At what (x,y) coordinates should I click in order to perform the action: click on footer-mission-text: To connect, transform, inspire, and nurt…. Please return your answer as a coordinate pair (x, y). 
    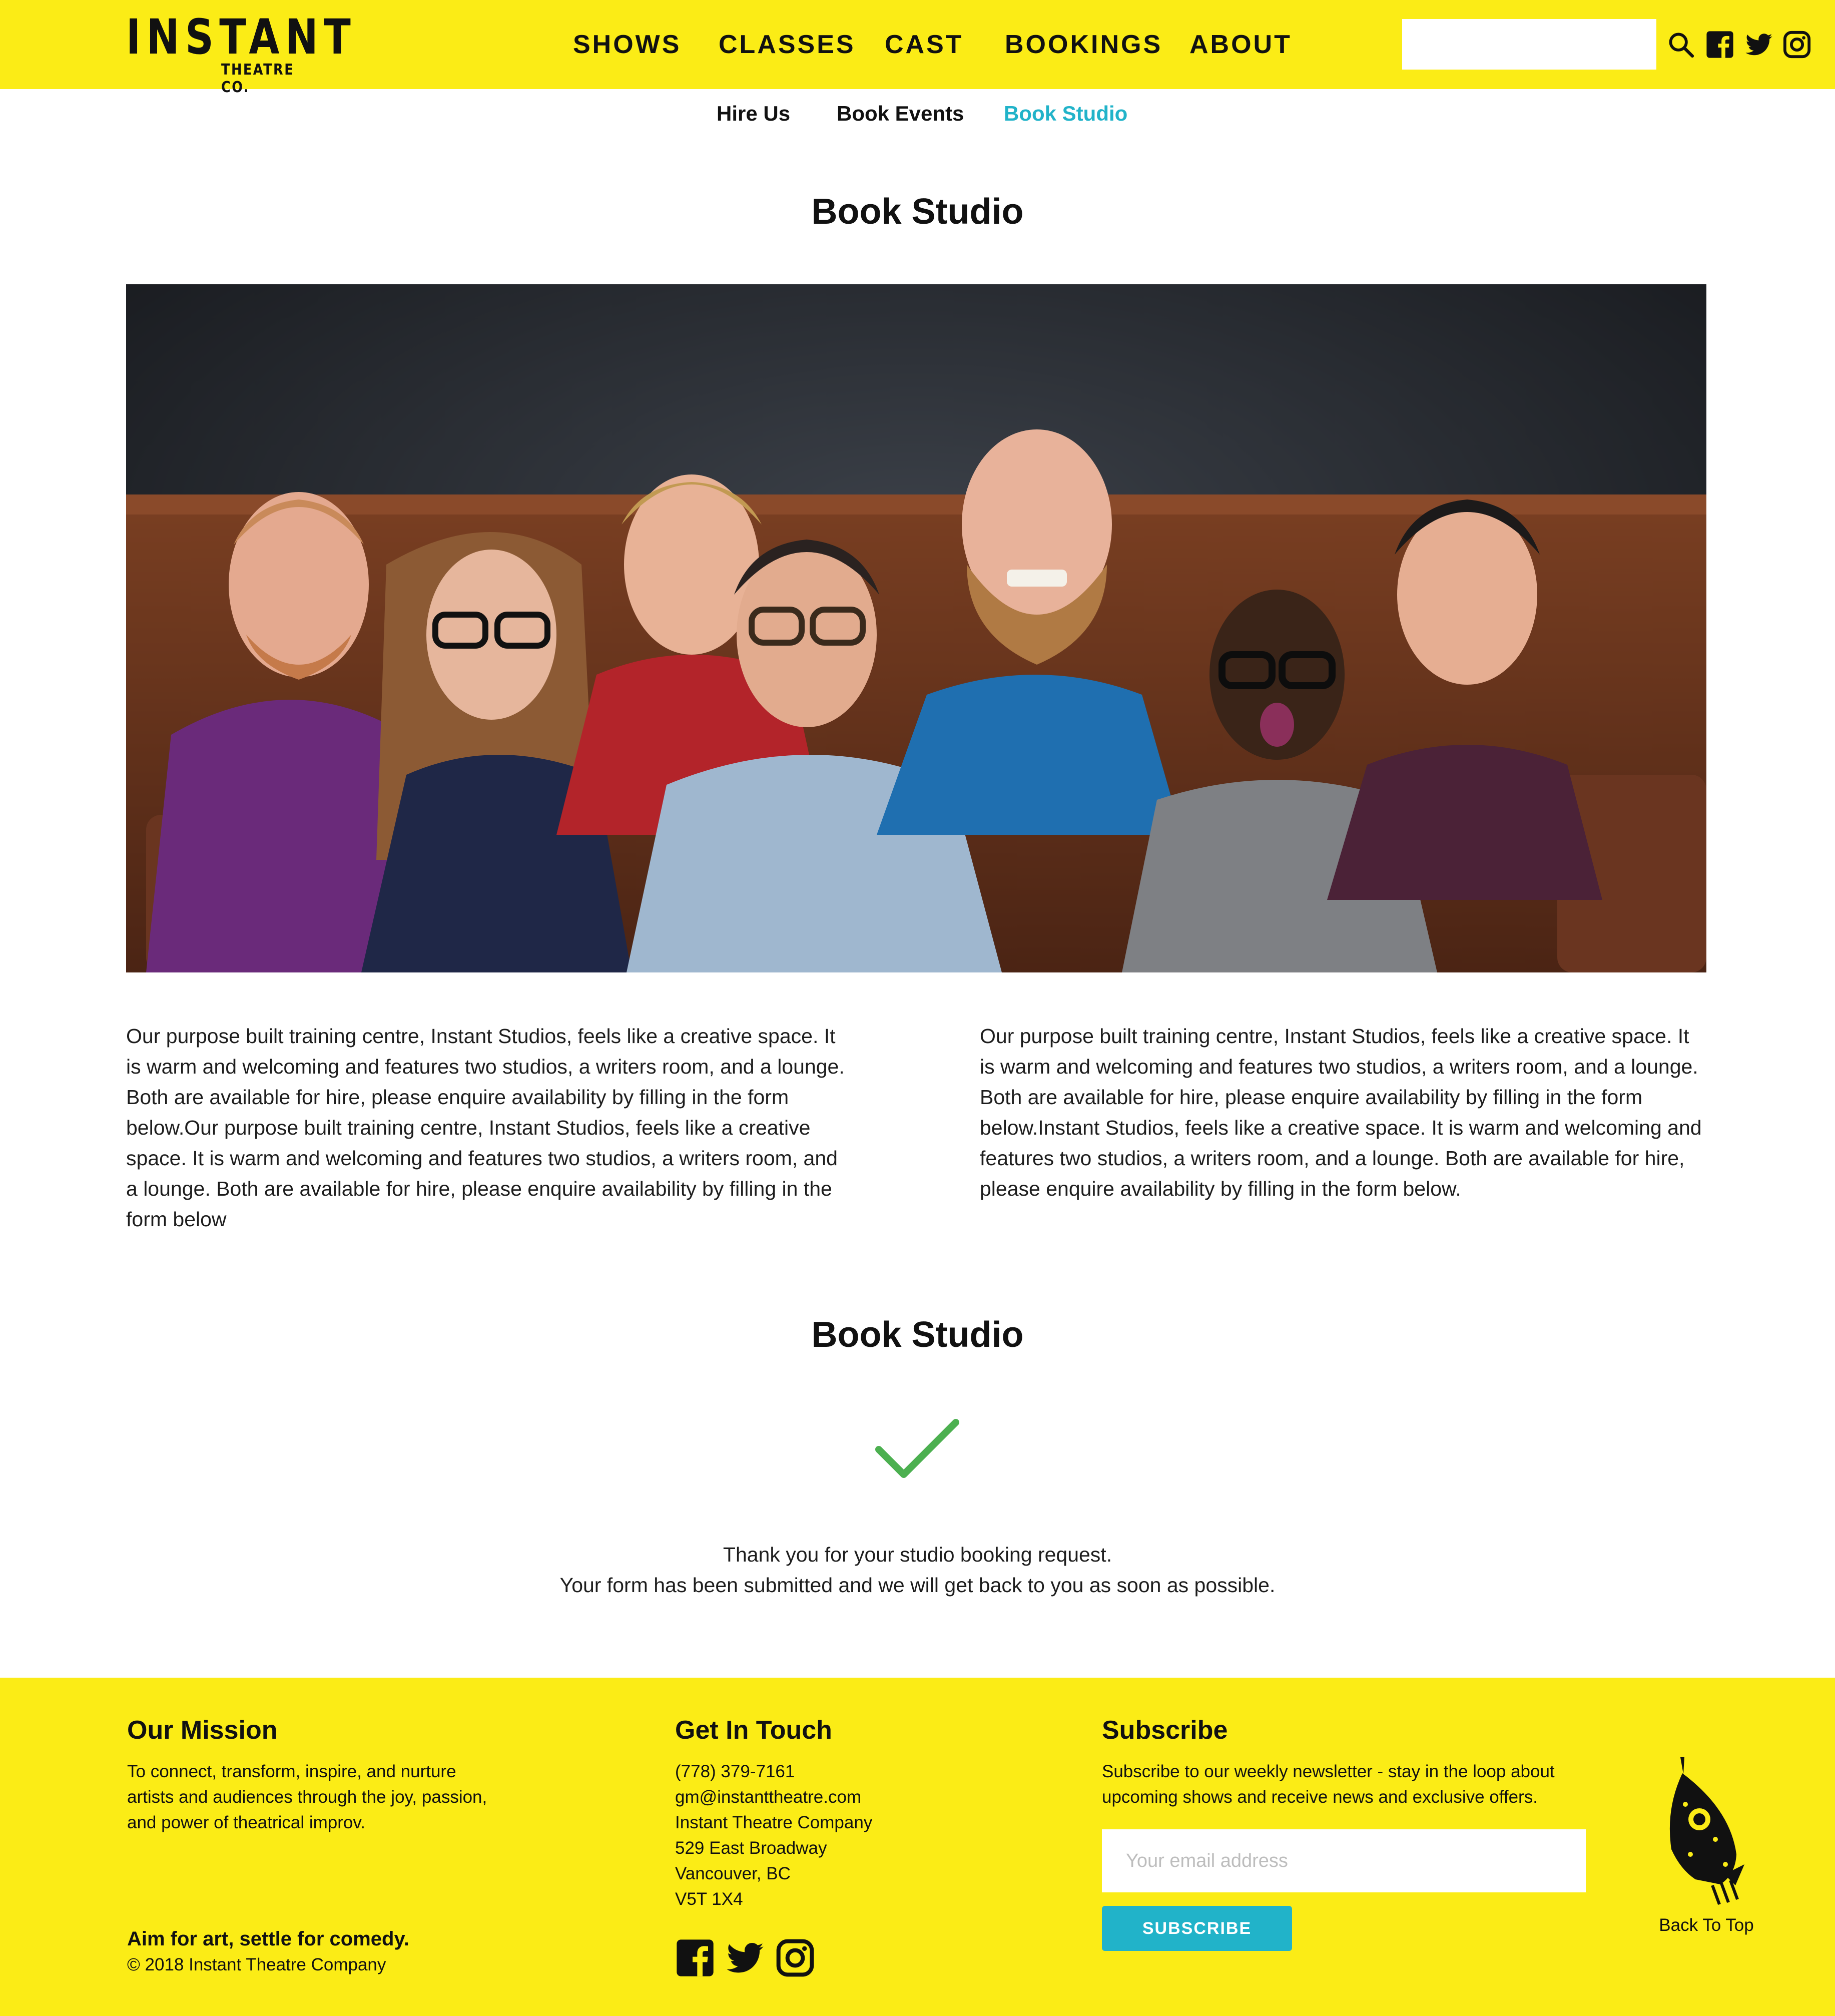
    Looking at the image, I should click on (307, 1797).